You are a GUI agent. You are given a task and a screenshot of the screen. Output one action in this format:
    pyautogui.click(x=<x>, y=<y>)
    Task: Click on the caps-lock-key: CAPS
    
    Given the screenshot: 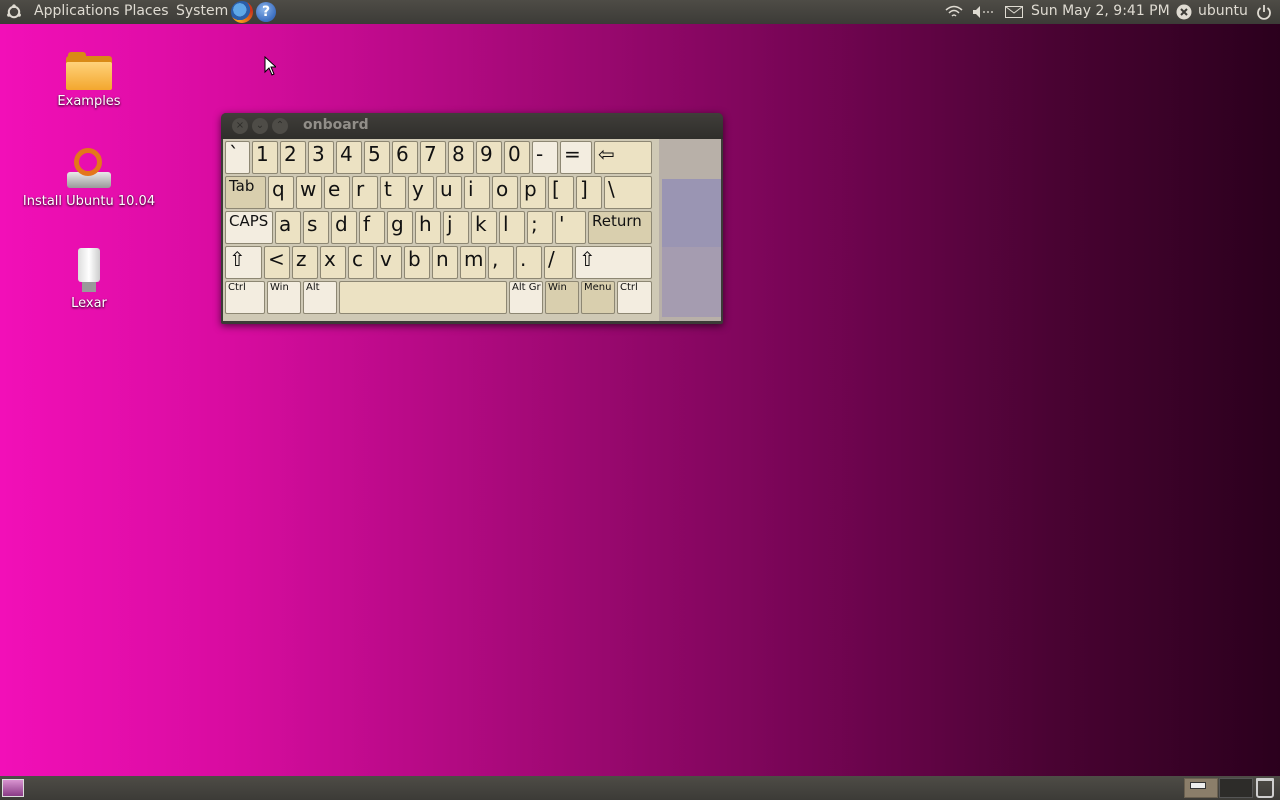 What is the action you would take?
    pyautogui.click(x=249, y=227)
    